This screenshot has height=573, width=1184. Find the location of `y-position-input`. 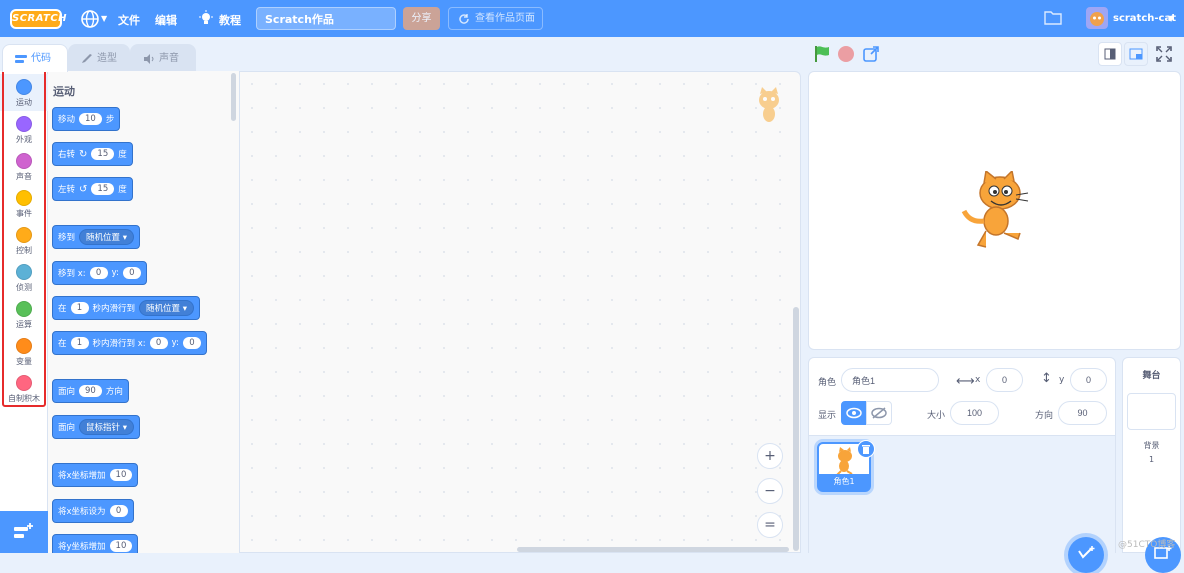

y-position-input is located at coordinates (1088, 380).